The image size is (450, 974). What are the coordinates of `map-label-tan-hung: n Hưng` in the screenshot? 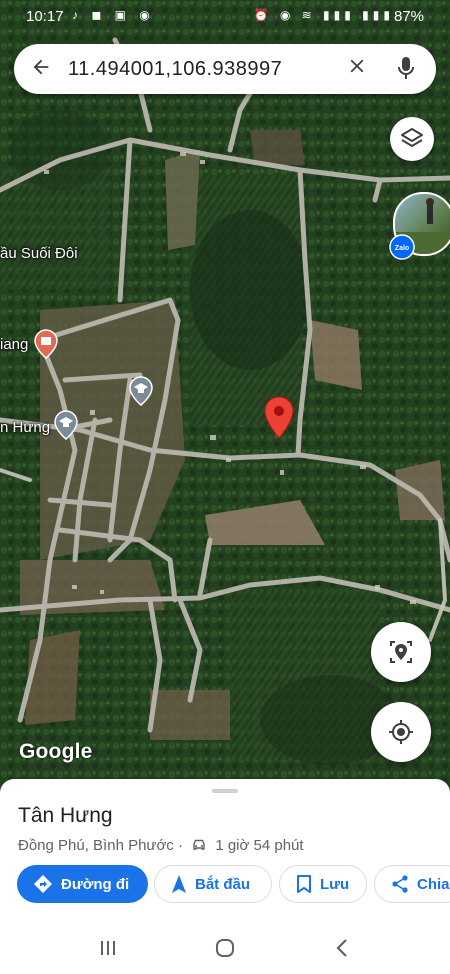 It's located at (25, 427).